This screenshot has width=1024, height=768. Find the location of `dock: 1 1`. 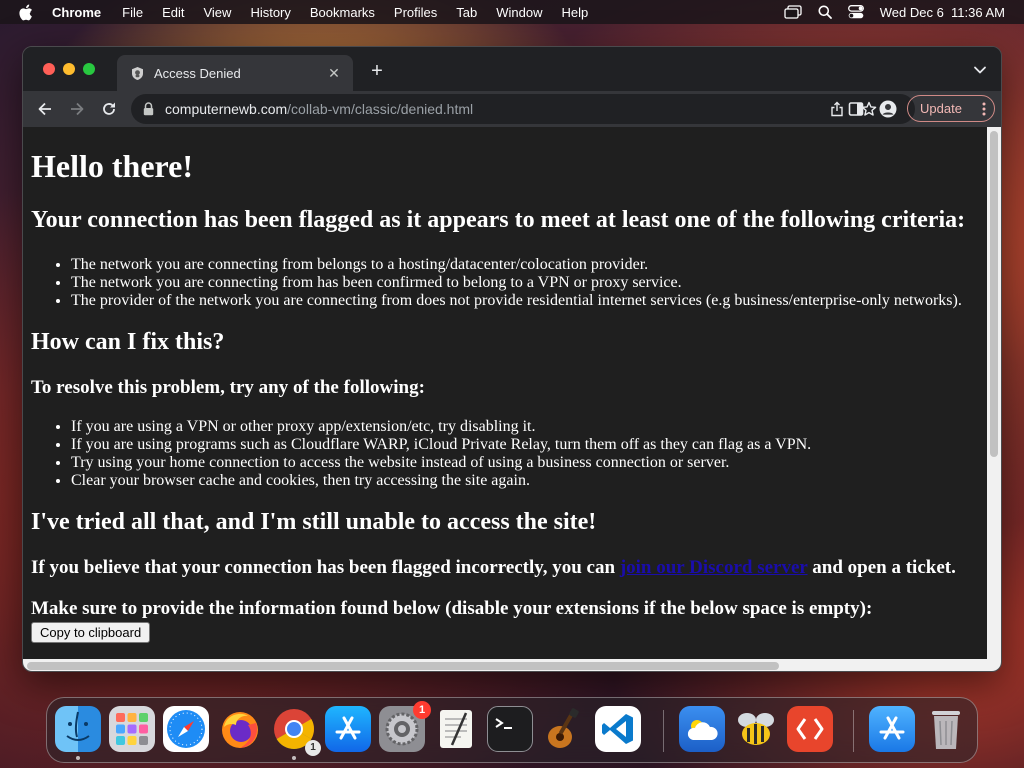

dock: 1 1 is located at coordinates (512, 730).